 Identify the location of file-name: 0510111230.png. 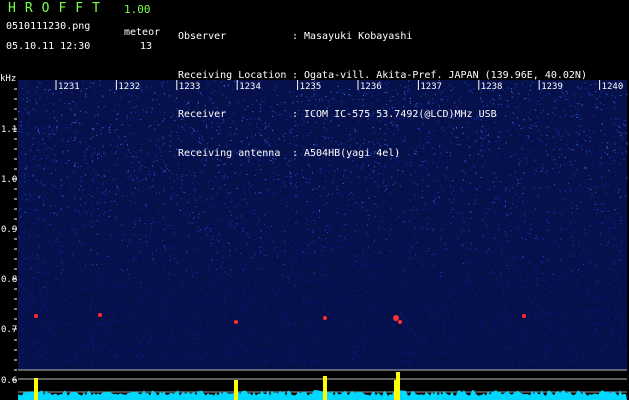
(48, 26).